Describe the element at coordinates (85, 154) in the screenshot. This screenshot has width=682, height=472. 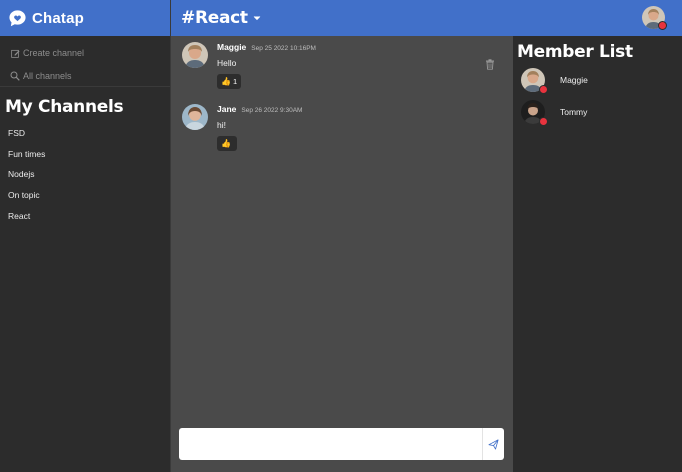
I see `channel-item-fun-times: Fun times` at that location.